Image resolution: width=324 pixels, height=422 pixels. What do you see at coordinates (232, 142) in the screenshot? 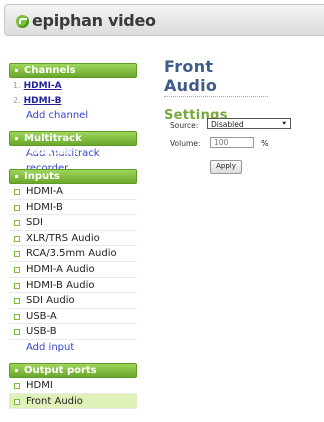
I see `volume-input: 100` at bounding box center [232, 142].